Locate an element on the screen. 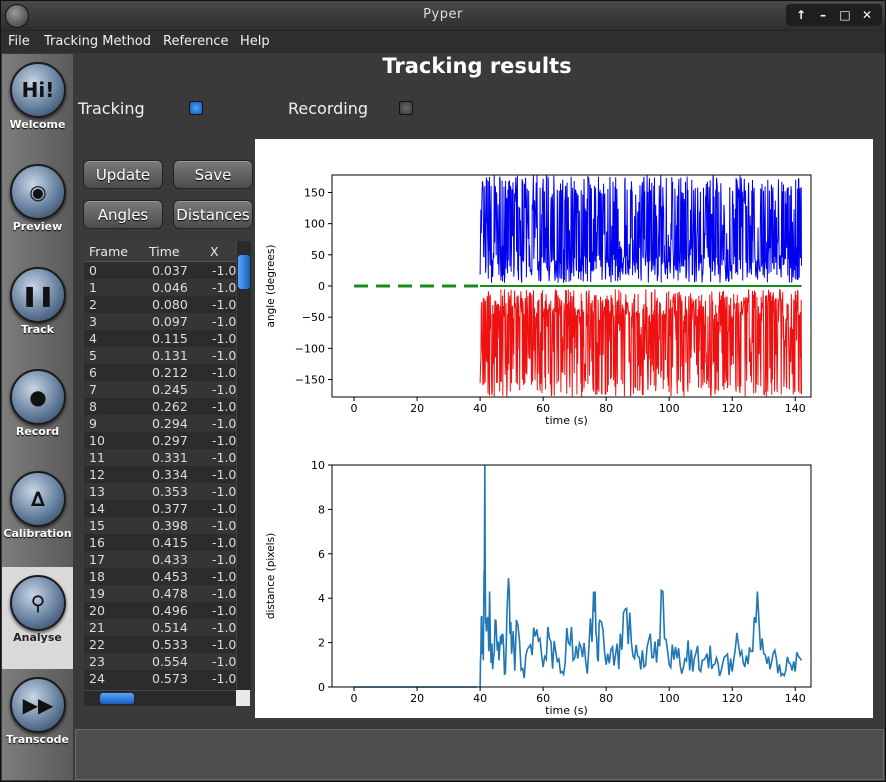 The width and height of the screenshot is (886, 782). table-row: 1 0.046 -1.0 is located at coordinates (160, 287).